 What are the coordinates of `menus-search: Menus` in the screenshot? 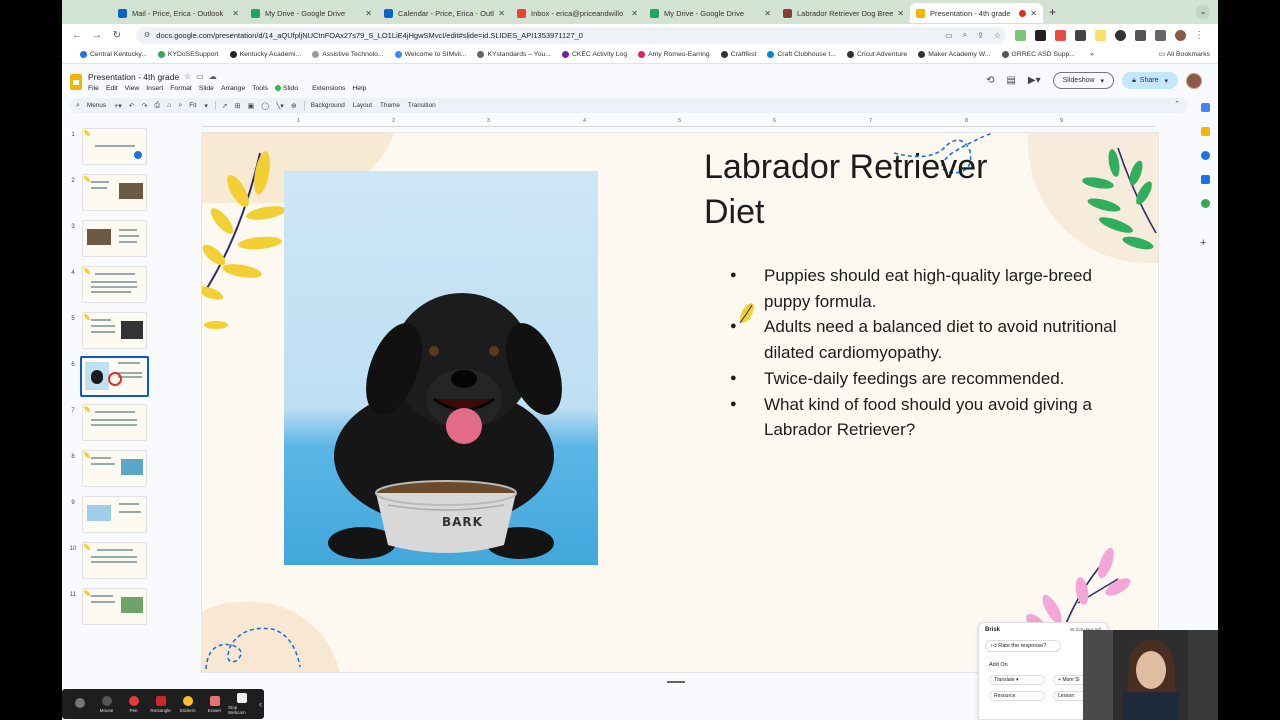 It's located at (96, 105).